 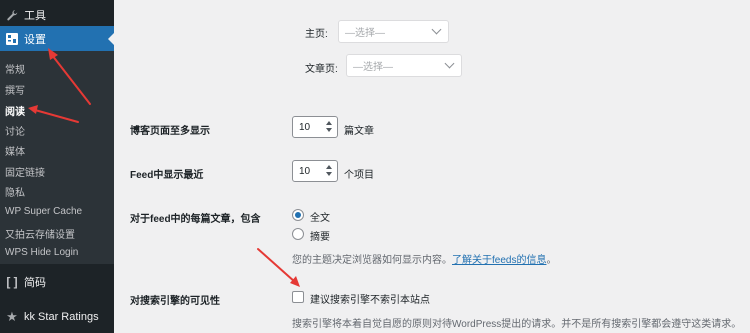 What do you see at coordinates (15, 68) in the screenshot?
I see `submenu-general: 常规` at bounding box center [15, 68].